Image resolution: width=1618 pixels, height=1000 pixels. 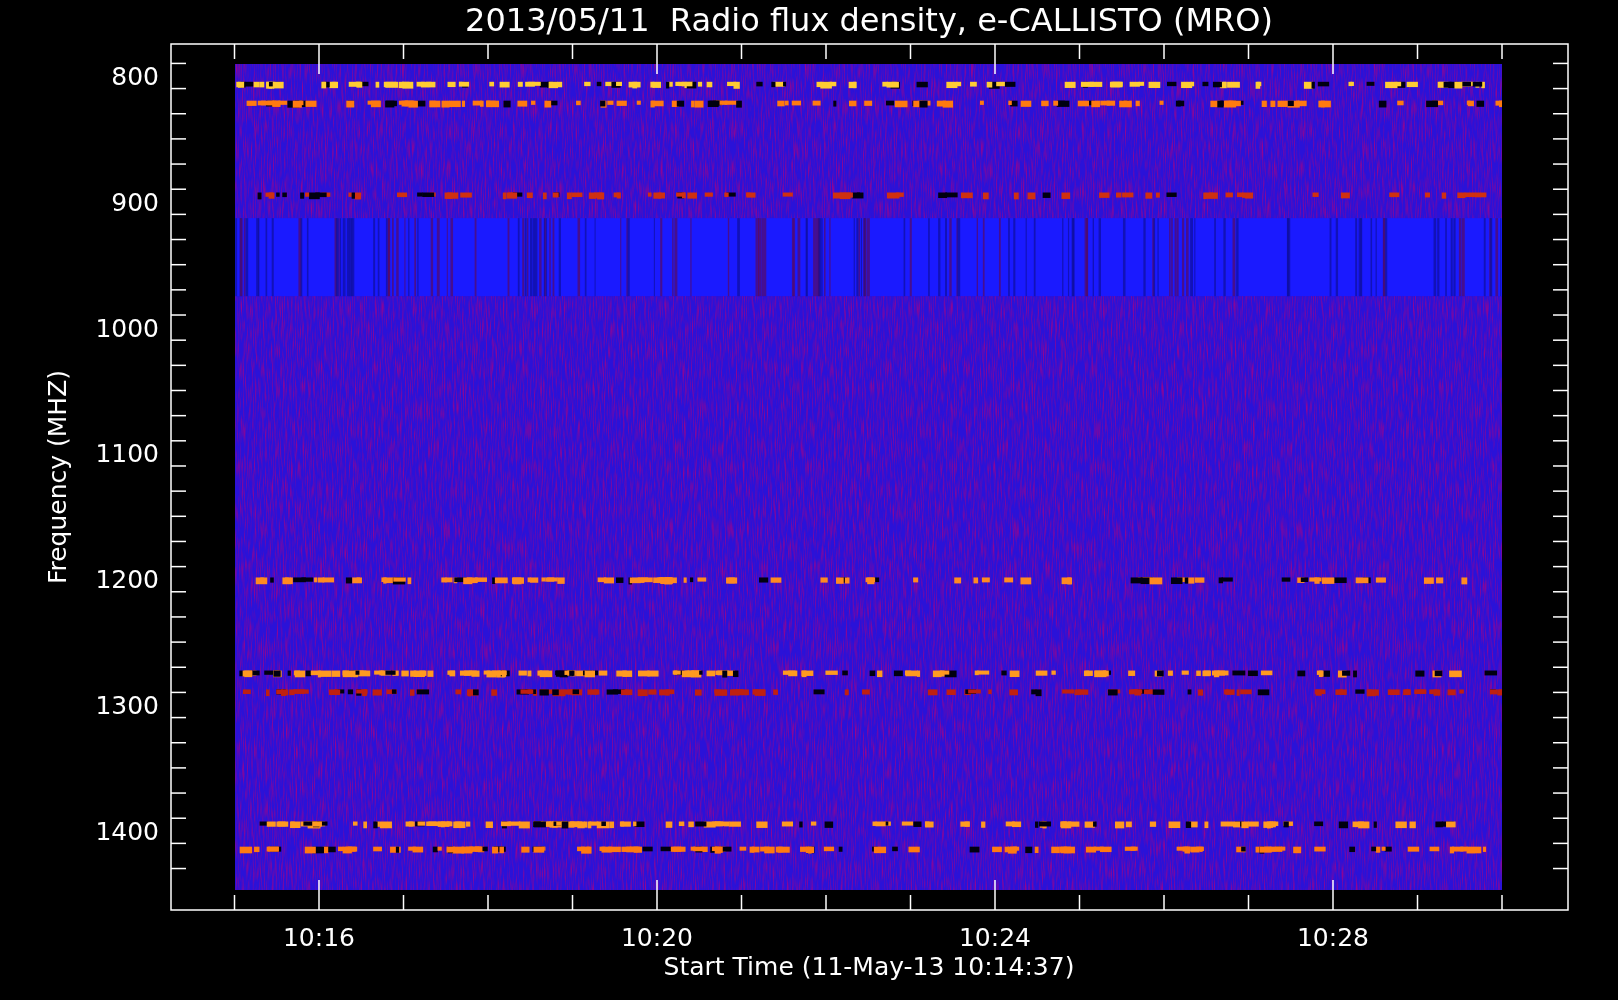 What do you see at coordinates (127, 328) in the screenshot?
I see `y-axis-label: 1000` at bounding box center [127, 328].